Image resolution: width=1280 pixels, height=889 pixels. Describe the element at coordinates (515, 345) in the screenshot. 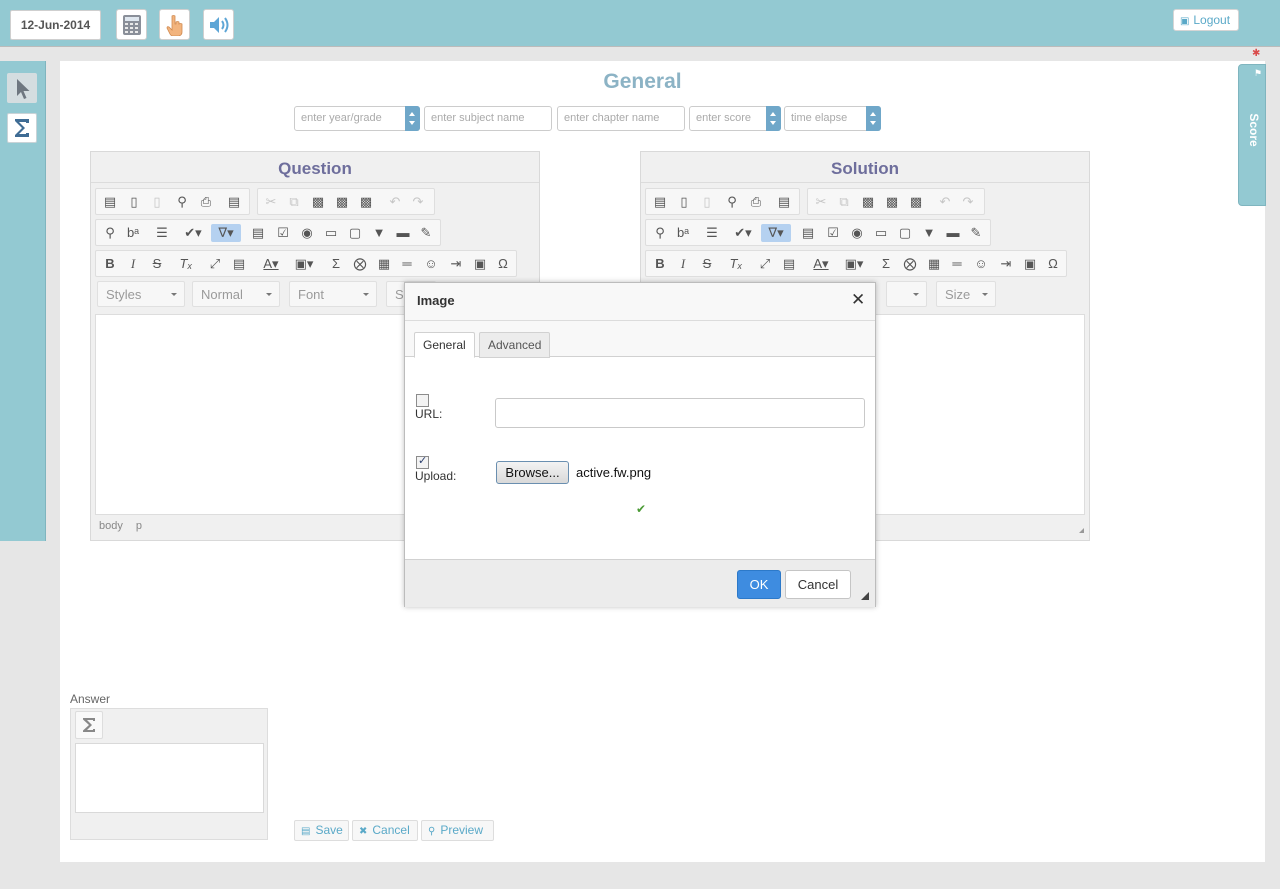

I see `tab-advanced: Advanced` at that location.